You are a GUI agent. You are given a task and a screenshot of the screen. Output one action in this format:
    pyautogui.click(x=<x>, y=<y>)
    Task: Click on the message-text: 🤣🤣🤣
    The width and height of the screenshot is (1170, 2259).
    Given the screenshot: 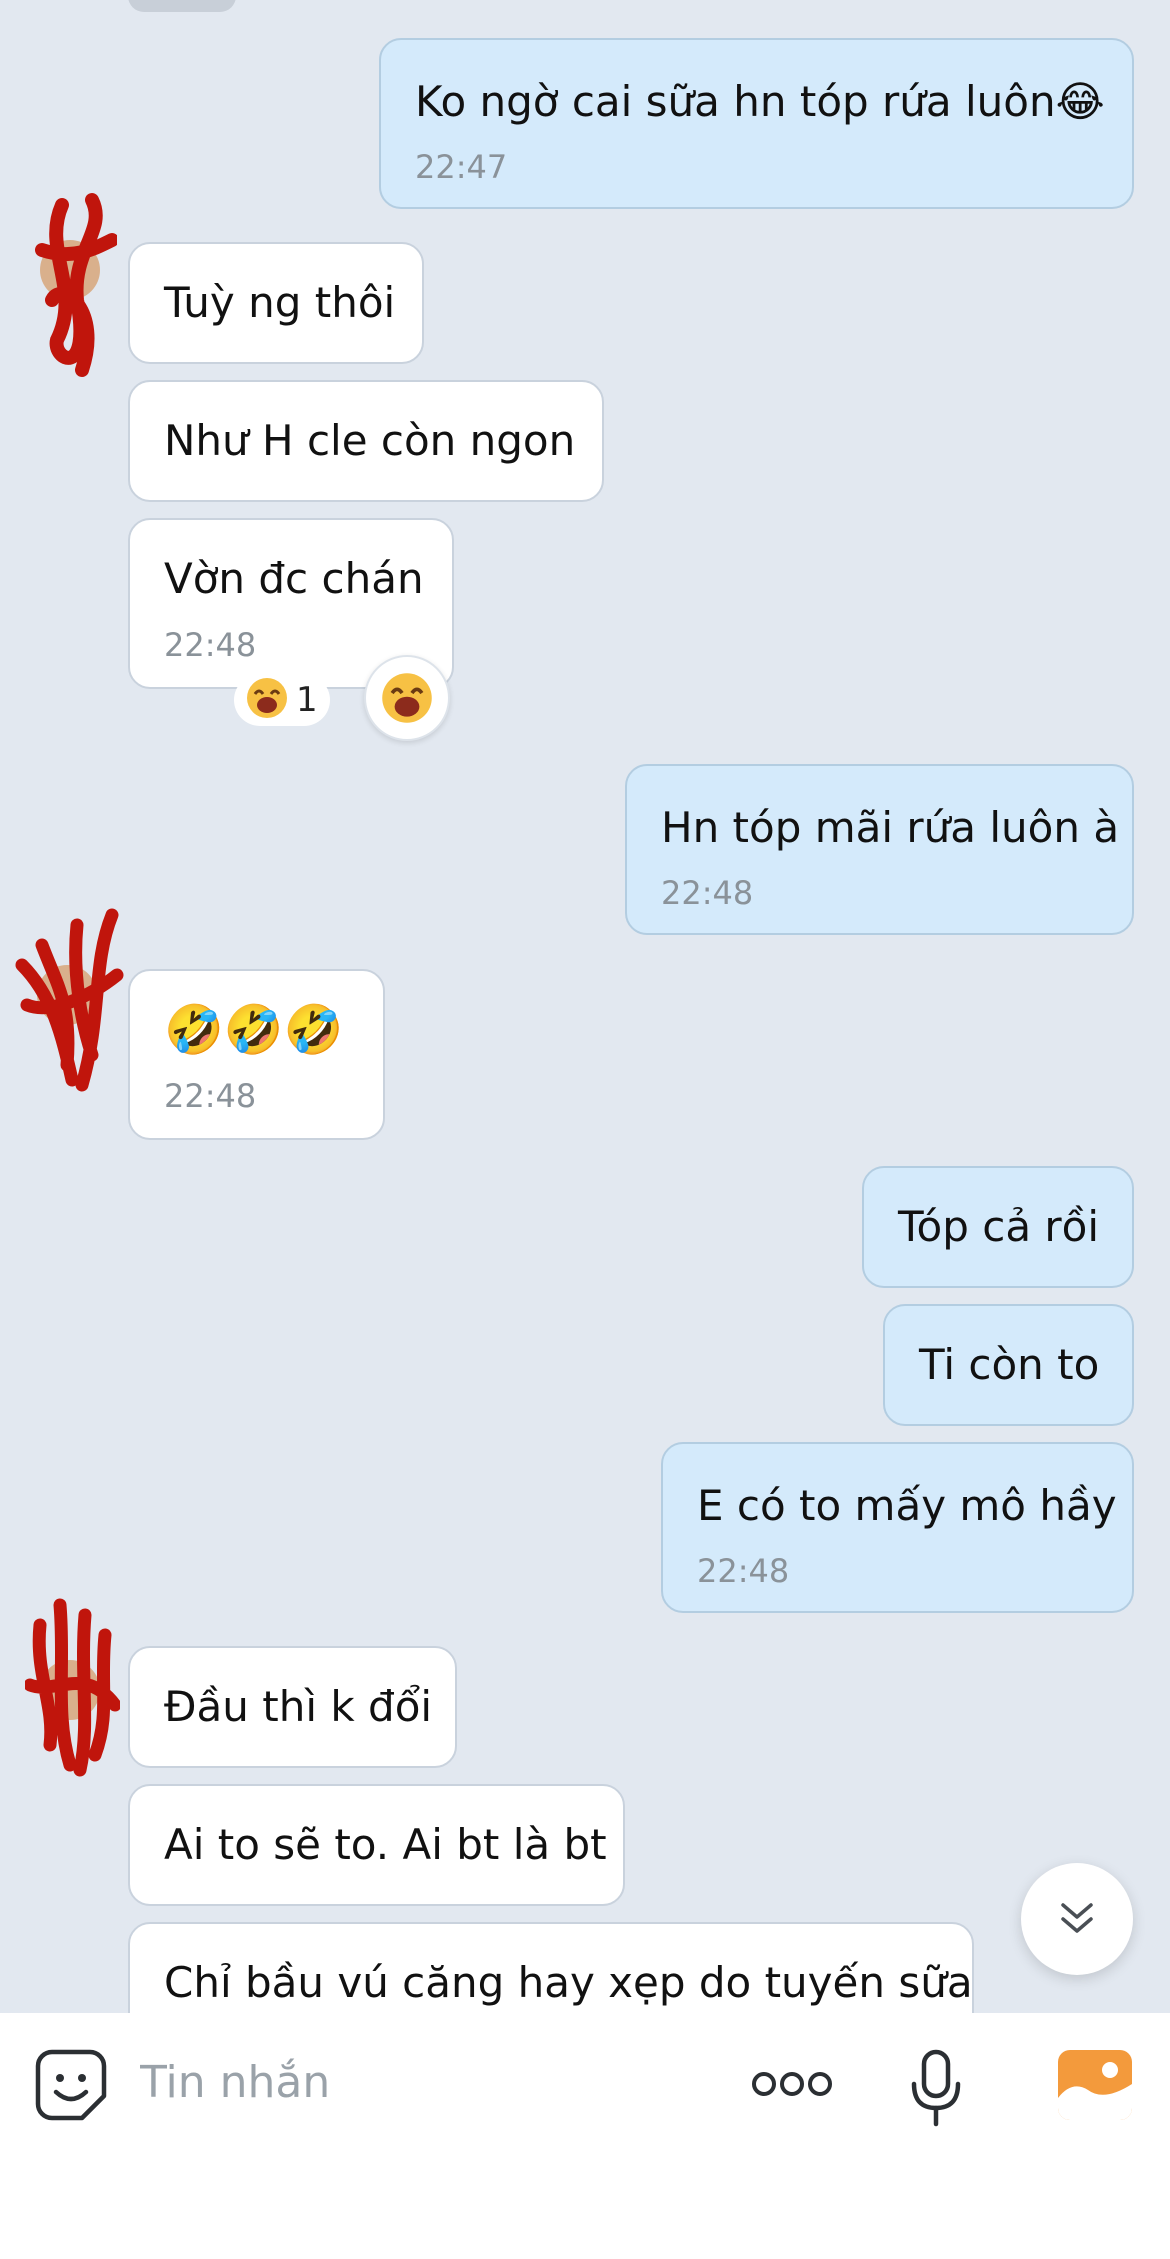 What is the action you would take?
    pyautogui.click(x=254, y=1030)
    